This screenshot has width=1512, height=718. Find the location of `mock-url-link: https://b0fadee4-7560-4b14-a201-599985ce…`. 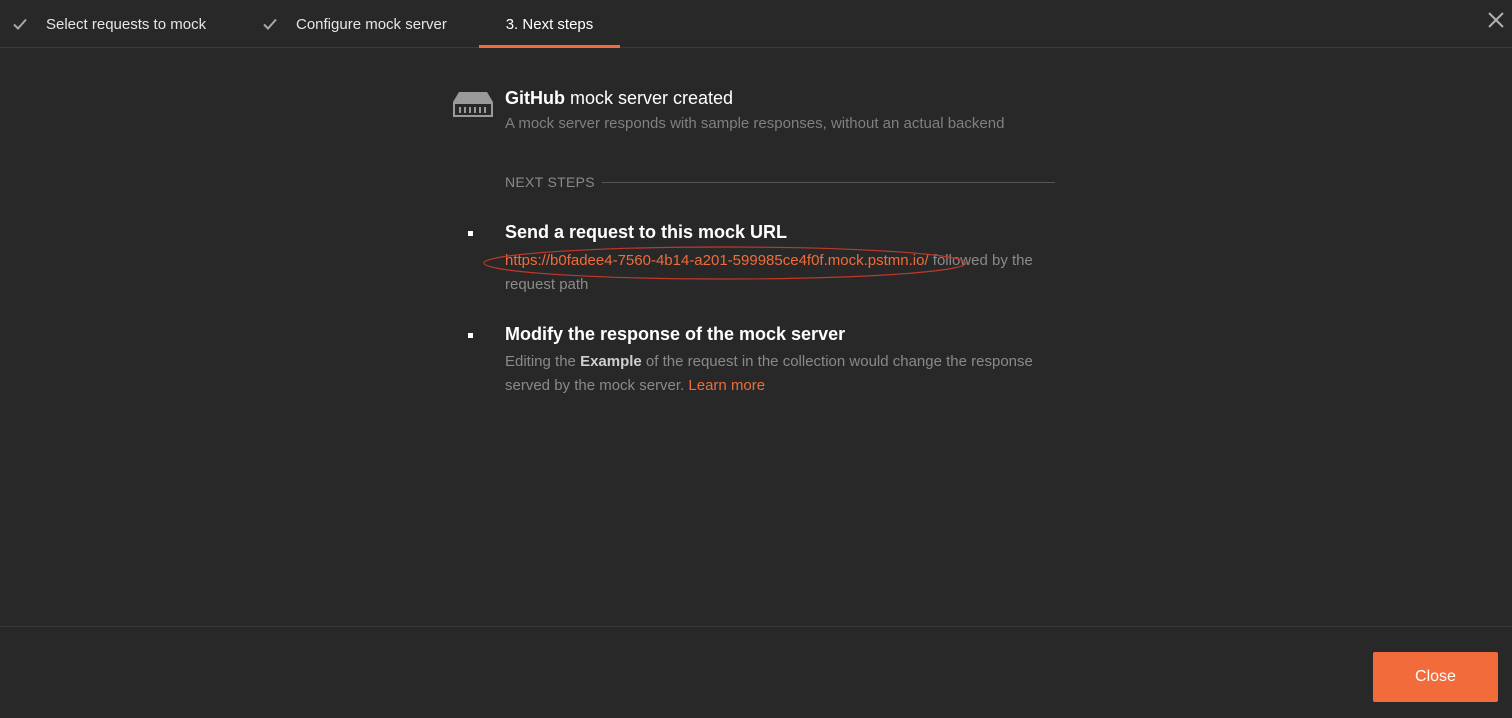

mock-url-link: https://b0fadee4-7560-4b14-a201-599985ce… is located at coordinates (717, 260).